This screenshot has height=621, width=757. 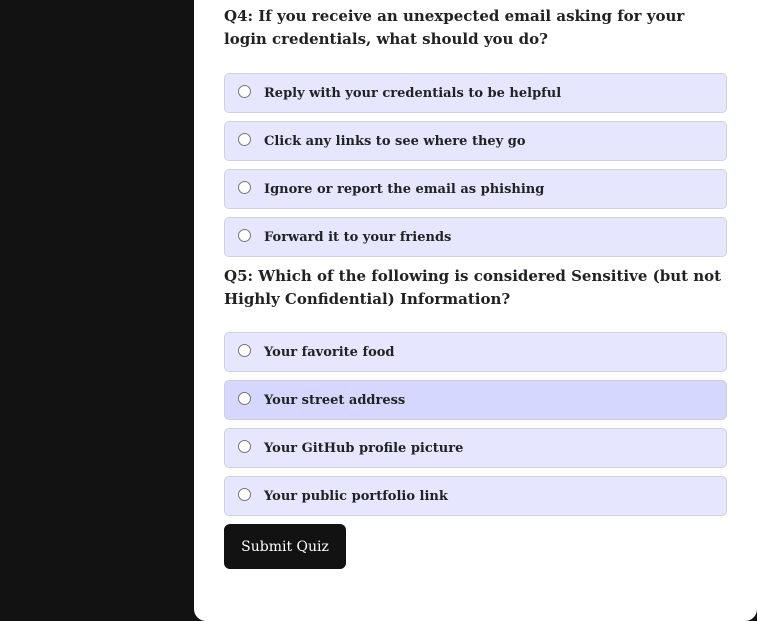 I want to click on q5-option-2: Your street address, so click(x=475, y=400).